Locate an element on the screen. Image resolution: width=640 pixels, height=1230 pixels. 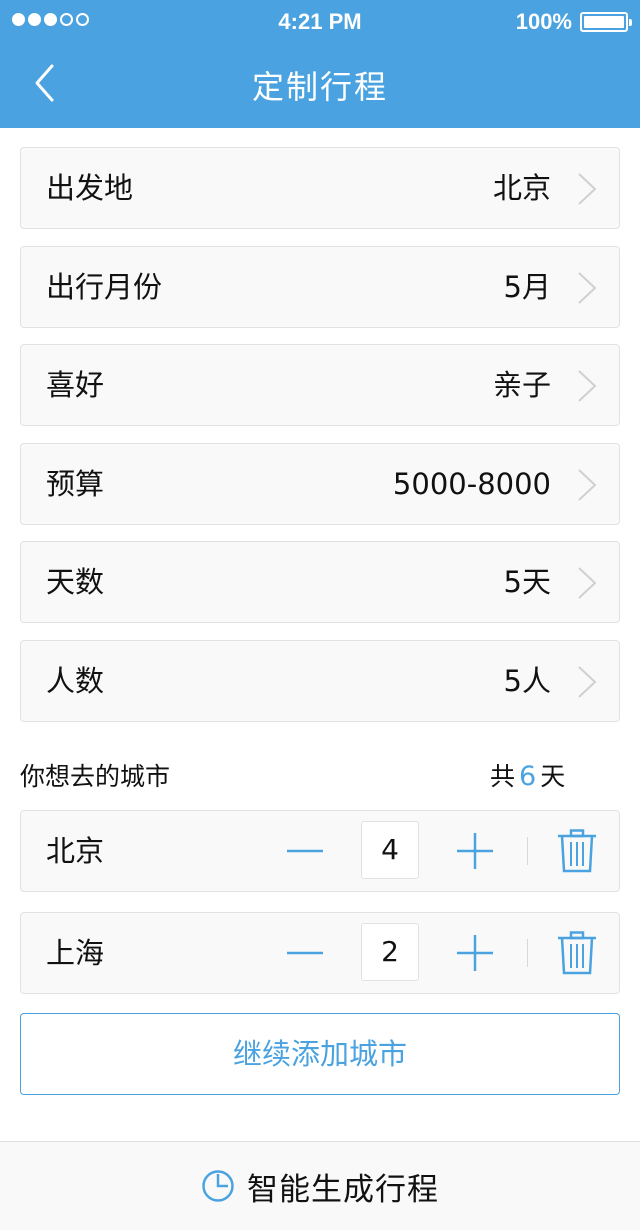
nav-bar: 定制行程 is located at coordinates (320, 86).